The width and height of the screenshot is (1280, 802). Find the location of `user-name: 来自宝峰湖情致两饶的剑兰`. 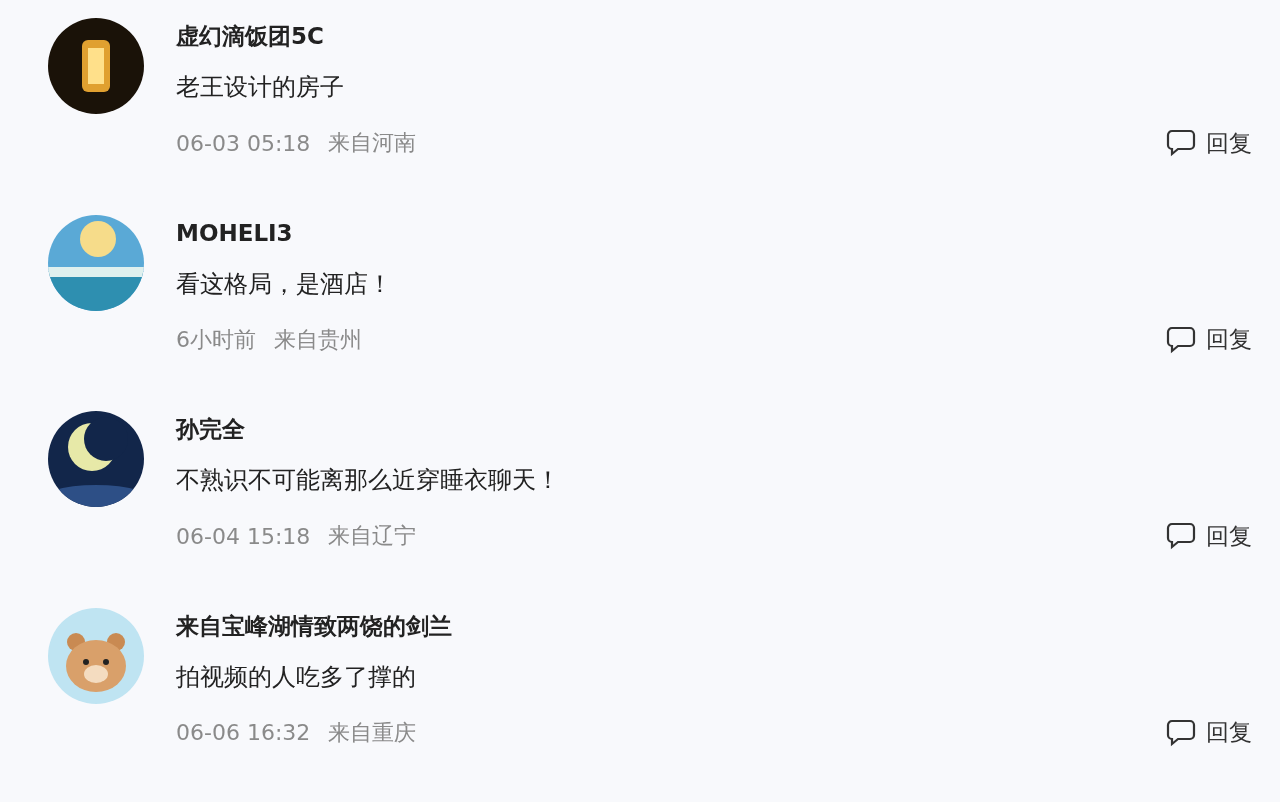

user-name: 来自宝峰湖情致两饶的剑兰 is located at coordinates (314, 626).